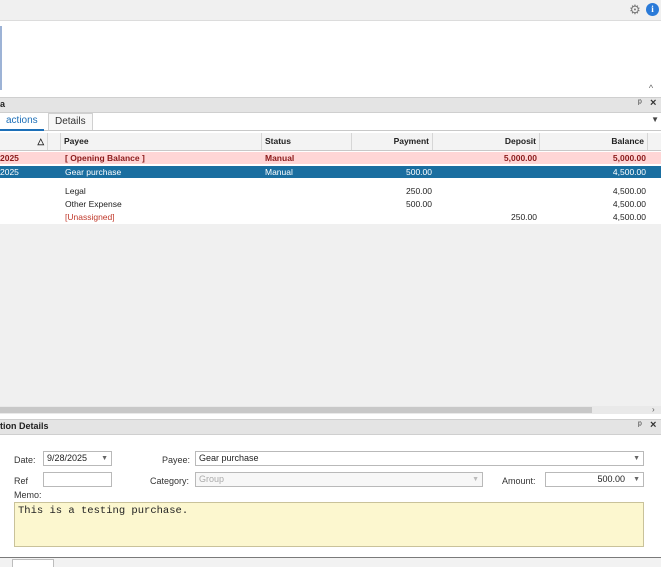 This screenshot has height=567, width=661. What do you see at coordinates (176, 460) in the screenshot?
I see `payee-label: Payee:` at bounding box center [176, 460].